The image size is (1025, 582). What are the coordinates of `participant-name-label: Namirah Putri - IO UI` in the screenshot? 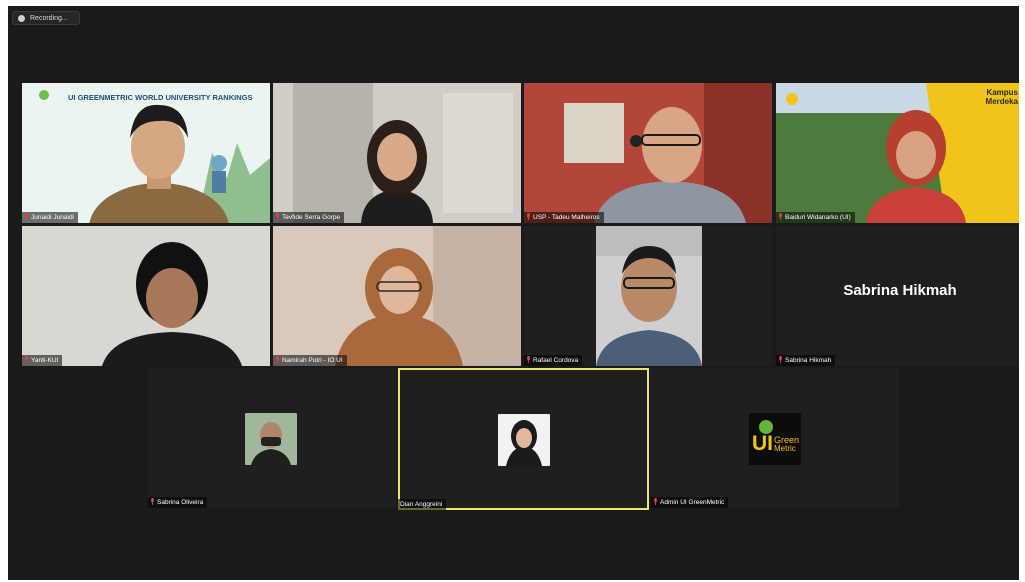 It's located at (312, 360).